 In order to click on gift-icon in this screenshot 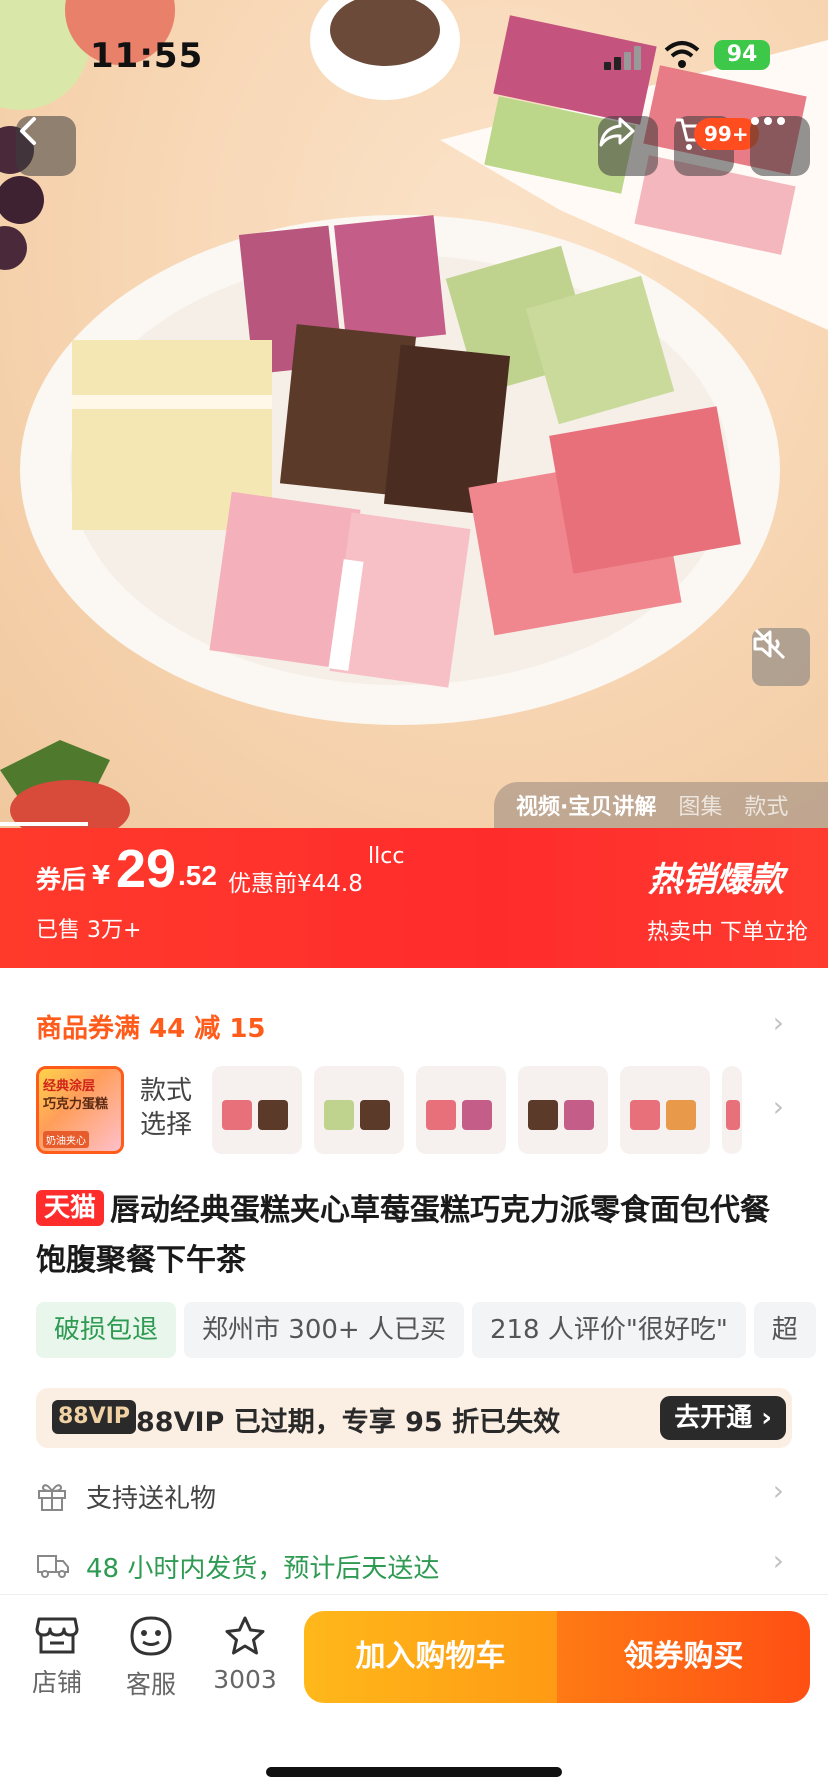, I will do `click(52, 1497)`.